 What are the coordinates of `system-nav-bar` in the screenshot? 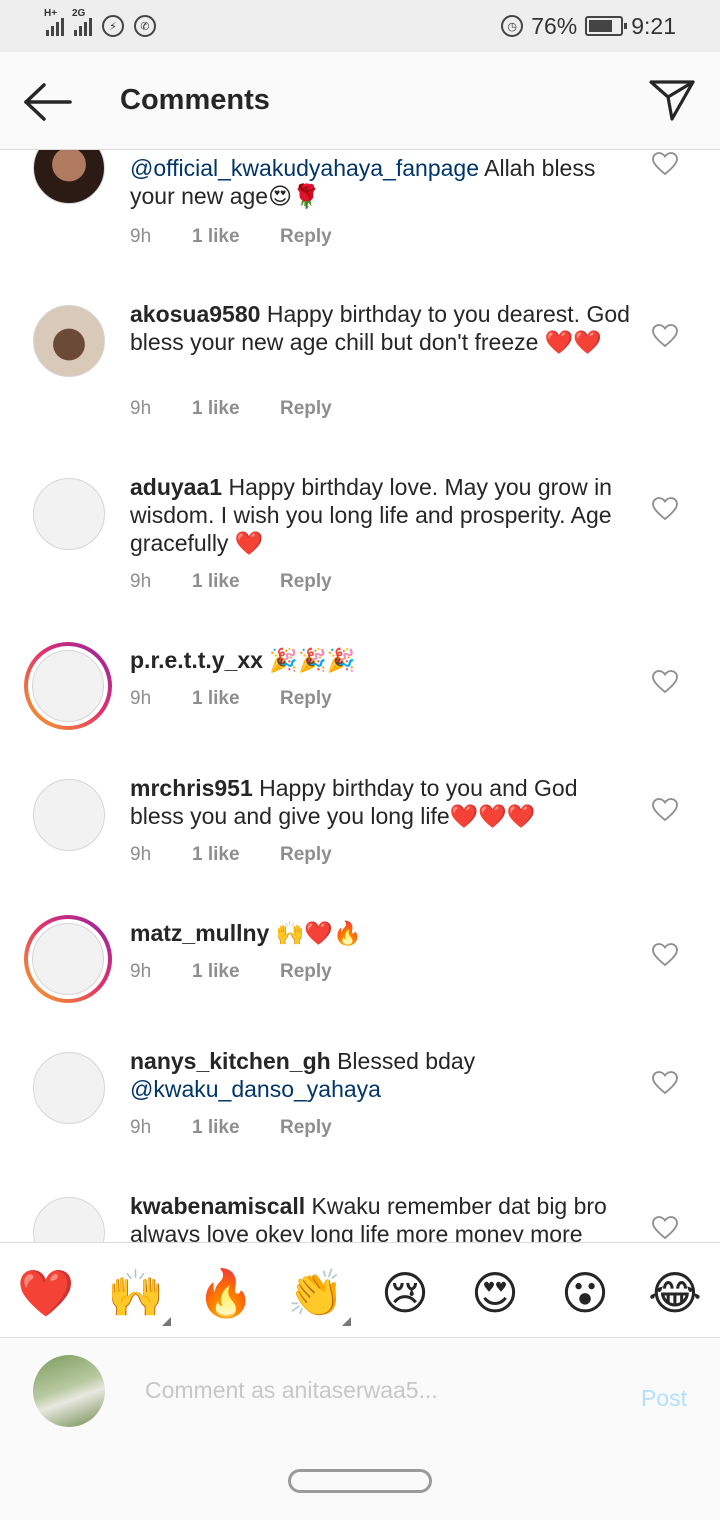 It's located at (360, 1484).